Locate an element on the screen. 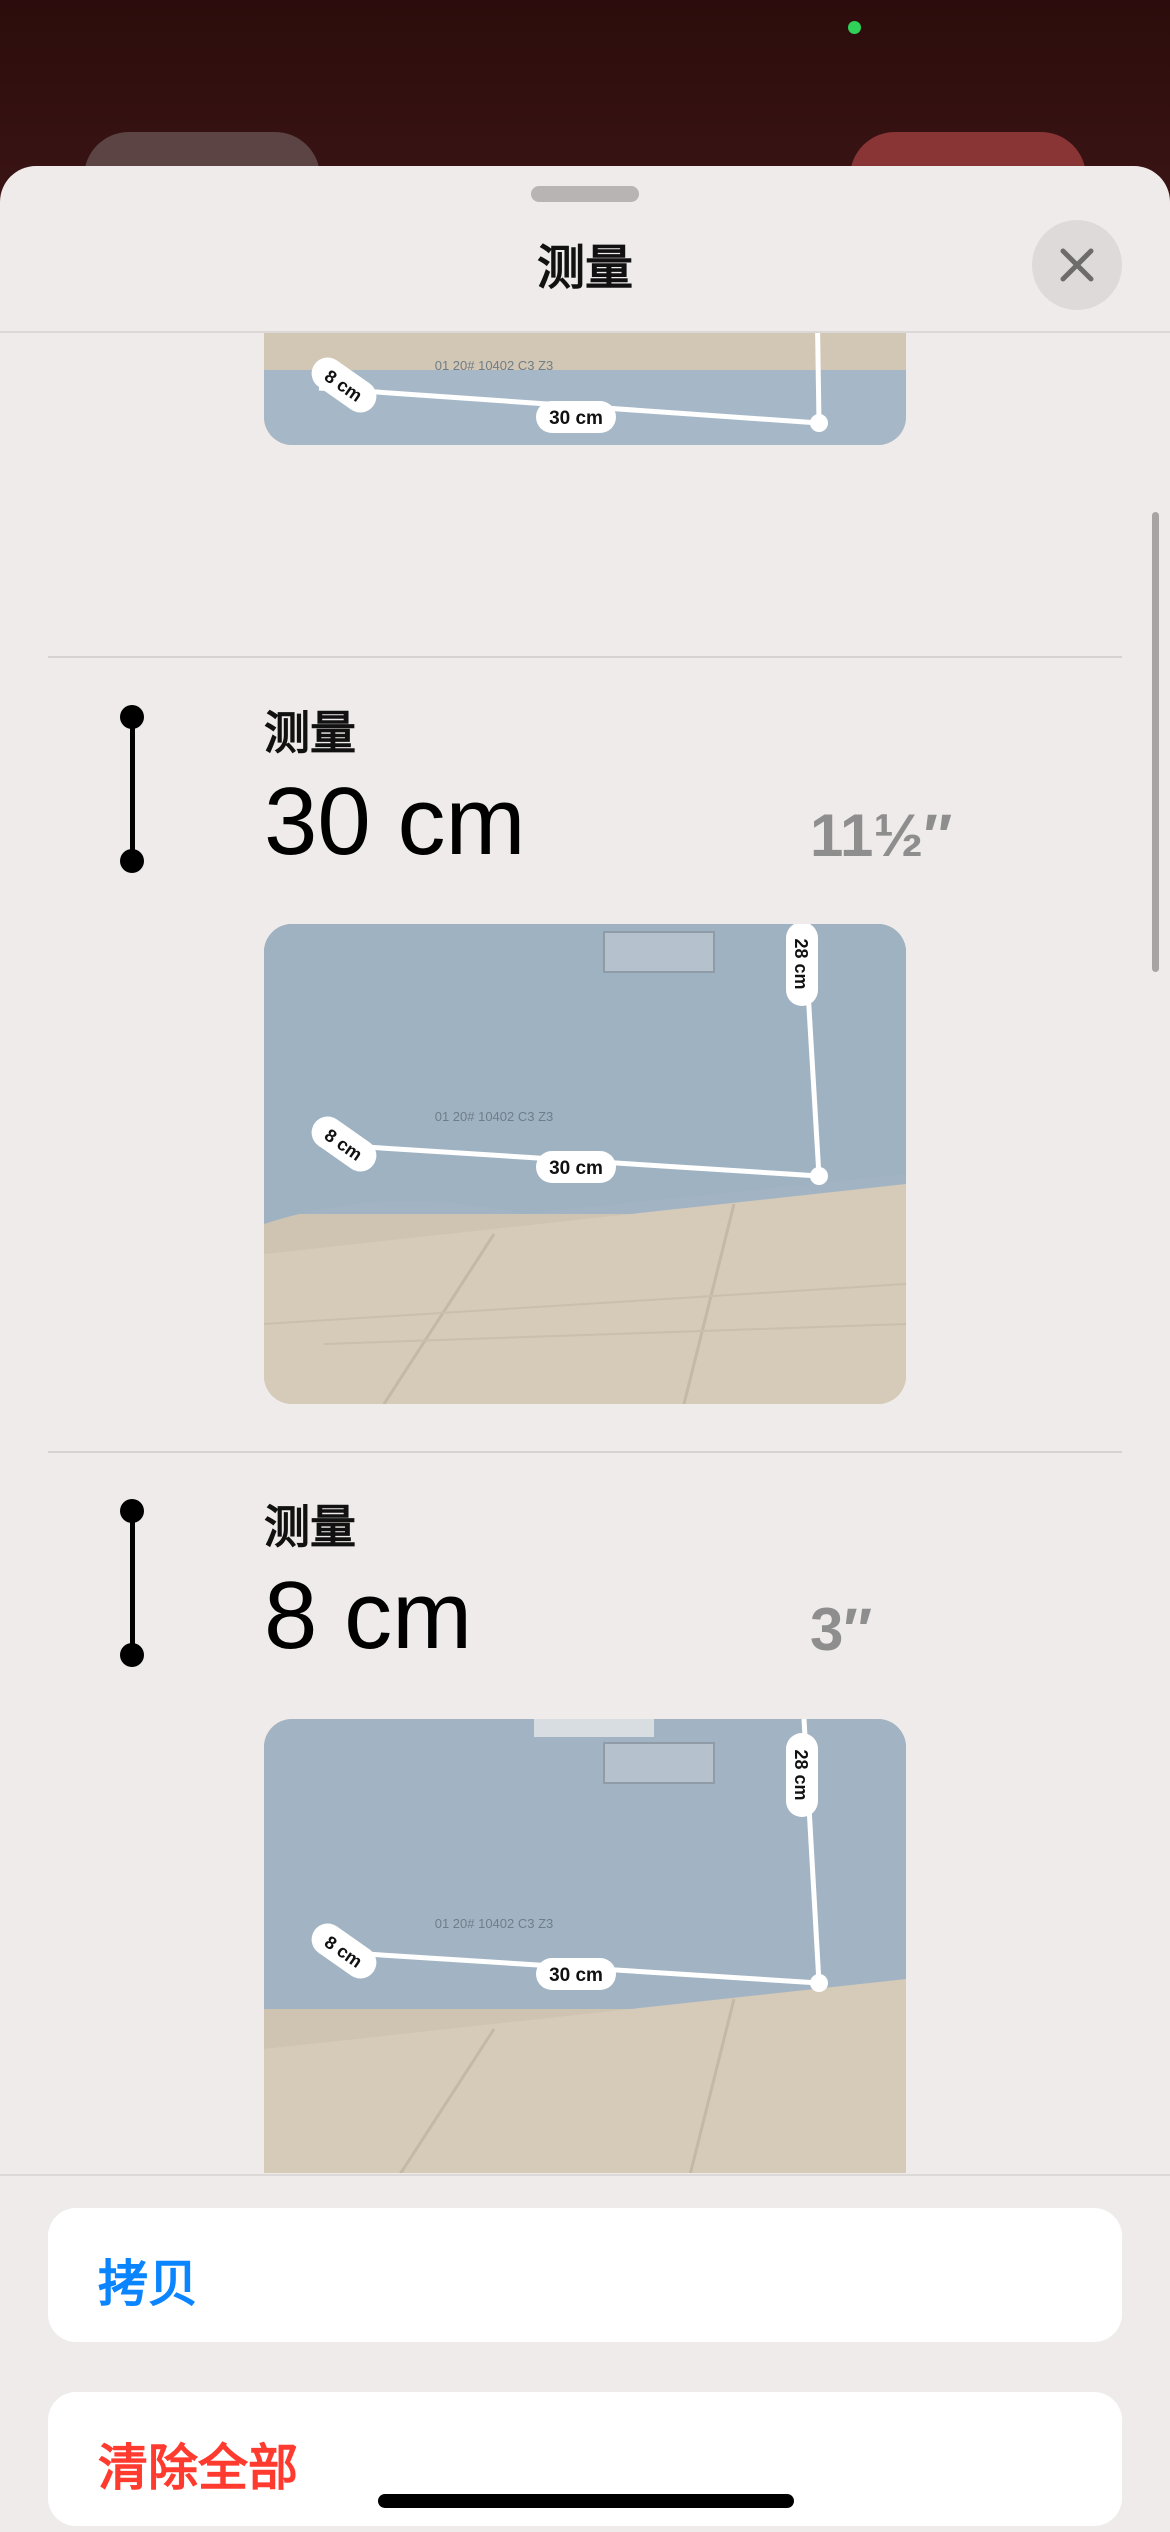 The width and height of the screenshot is (1170, 2532). camera-in-use-indicator is located at coordinates (854, 27).